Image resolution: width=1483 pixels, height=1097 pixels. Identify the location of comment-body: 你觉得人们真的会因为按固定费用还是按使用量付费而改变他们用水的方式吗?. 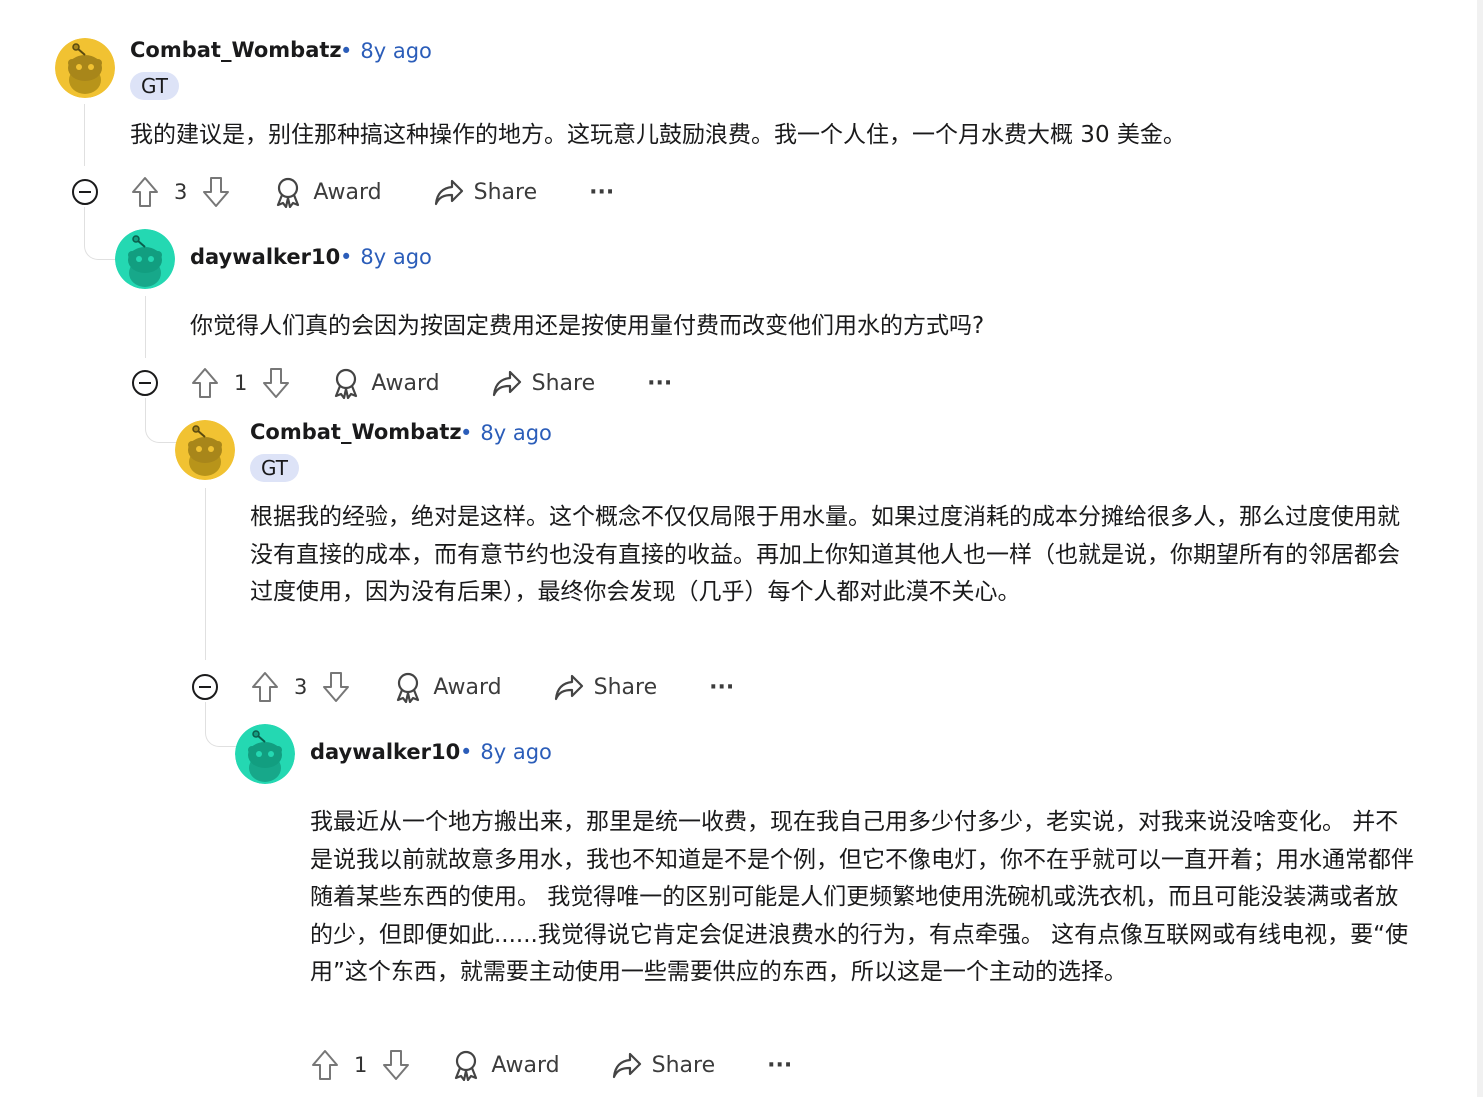
(587, 326).